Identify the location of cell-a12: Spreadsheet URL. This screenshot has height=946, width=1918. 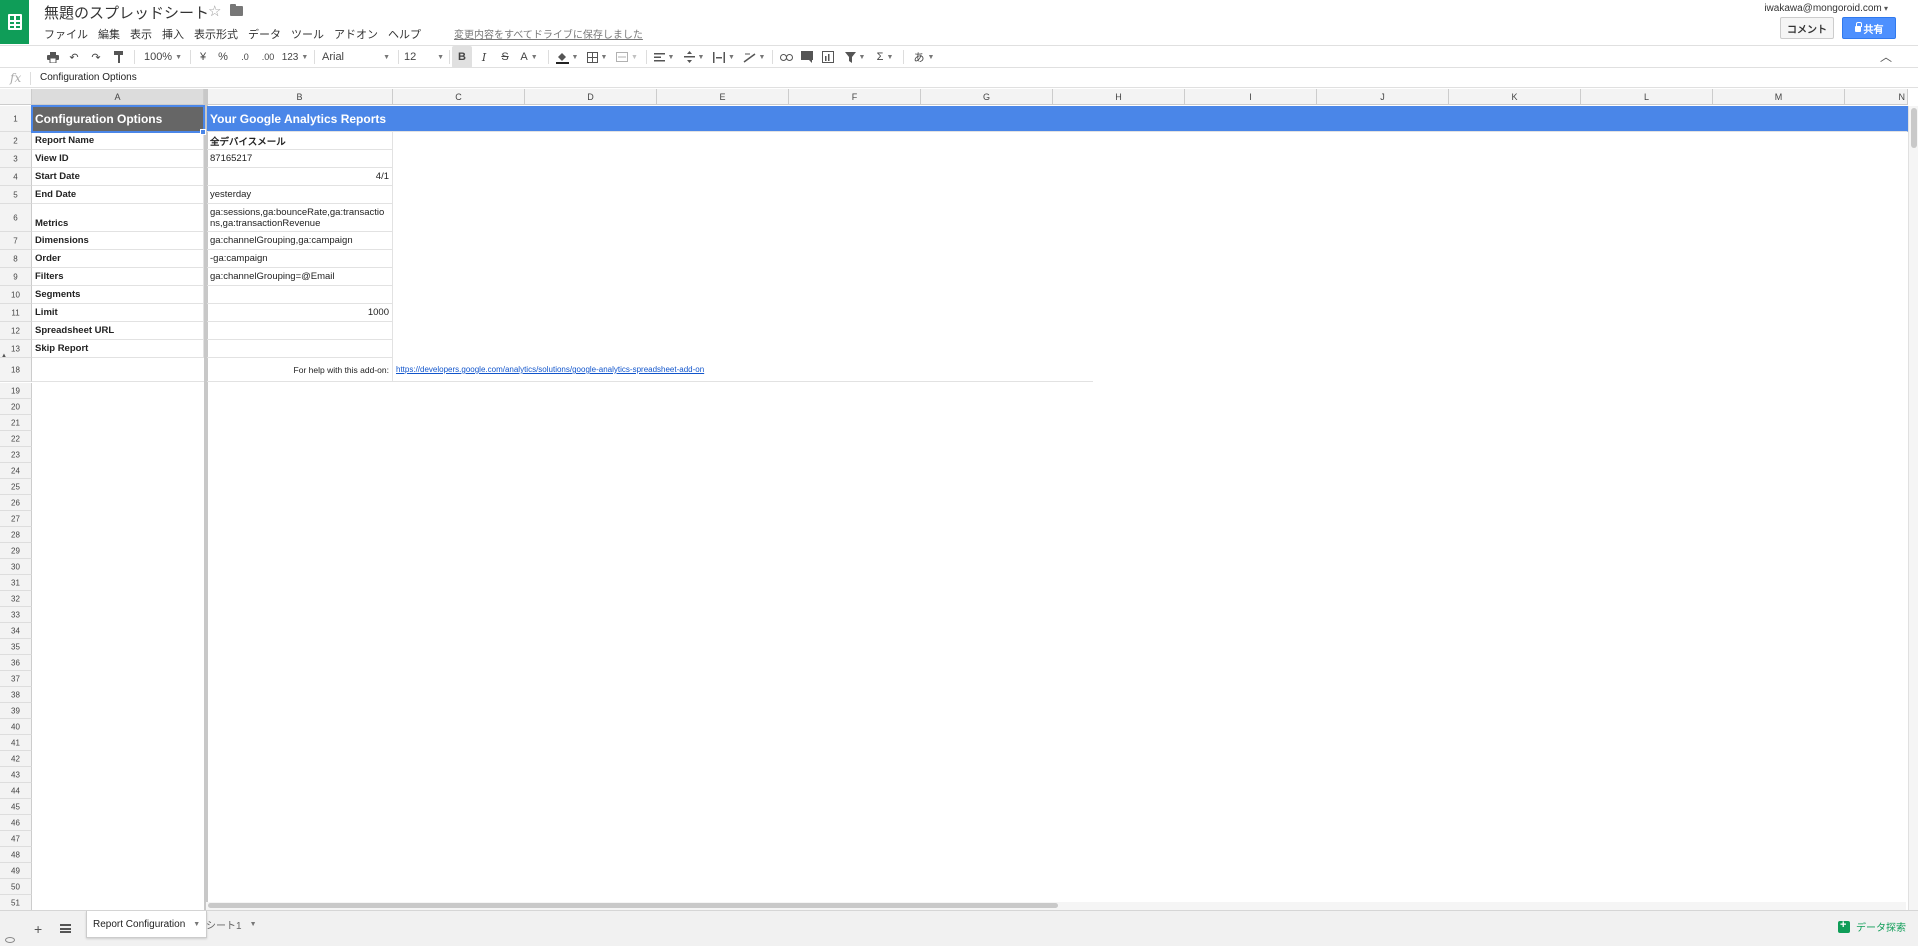
(118, 331).